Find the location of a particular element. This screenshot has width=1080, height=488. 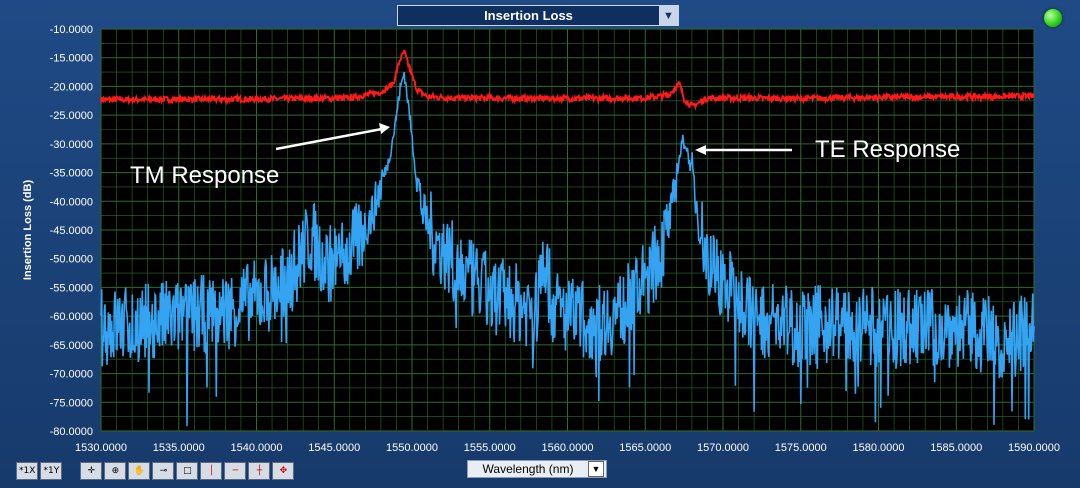

x-tick-label: 1545.0000 is located at coordinates (334, 448).